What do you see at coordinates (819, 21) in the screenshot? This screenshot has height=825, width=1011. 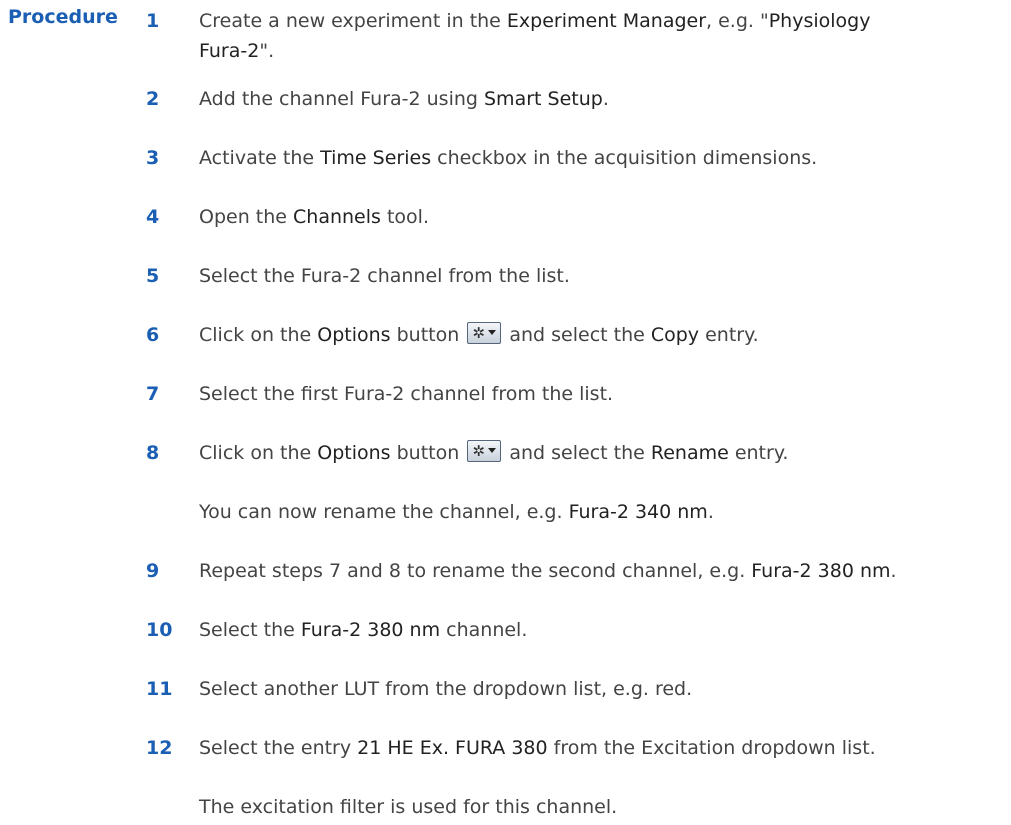 I see `experiment-name-ref: Physiology` at bounding box center [819, 21].